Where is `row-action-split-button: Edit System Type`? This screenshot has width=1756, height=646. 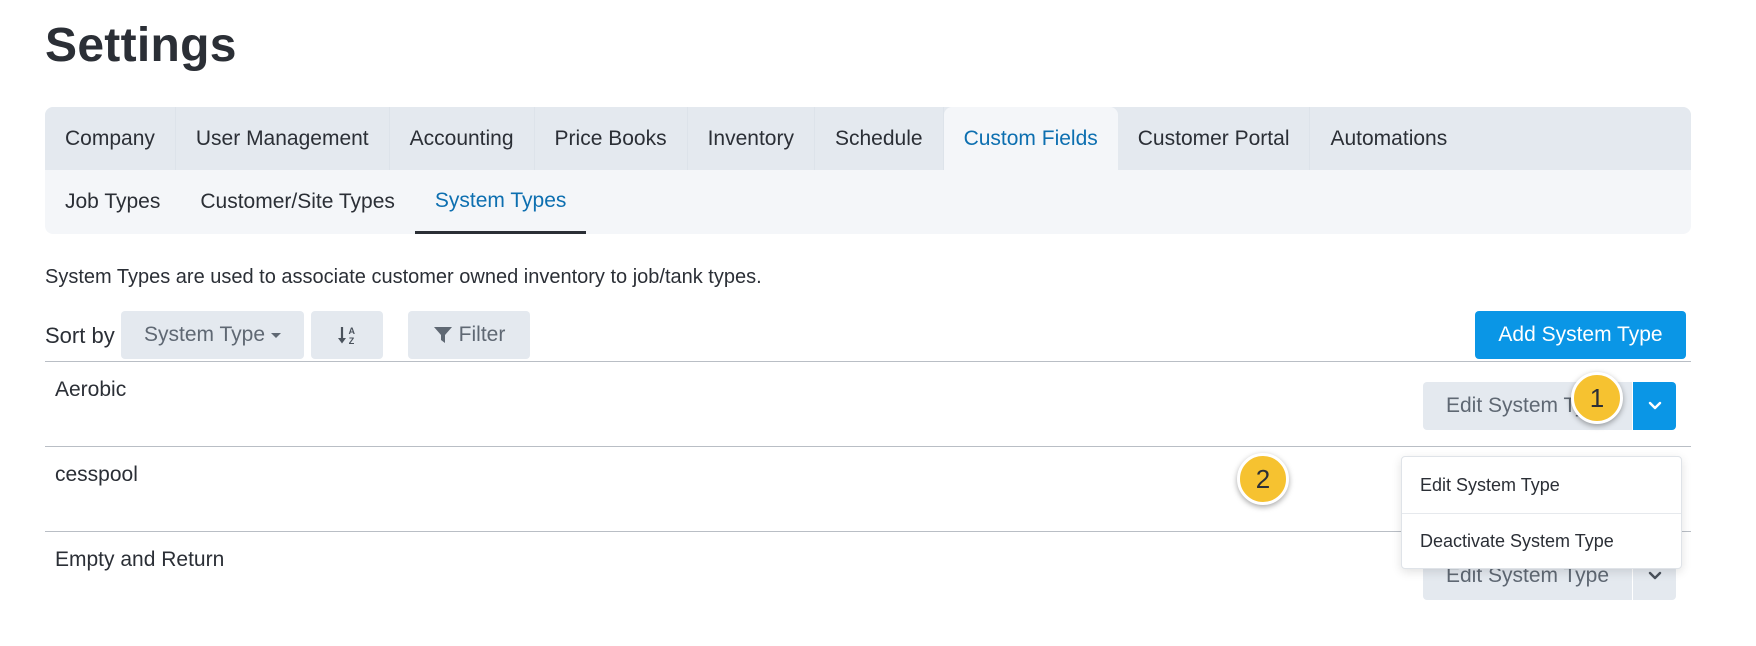
row-action-split-button: Edit System Type is located at coordinates (1549, 406).